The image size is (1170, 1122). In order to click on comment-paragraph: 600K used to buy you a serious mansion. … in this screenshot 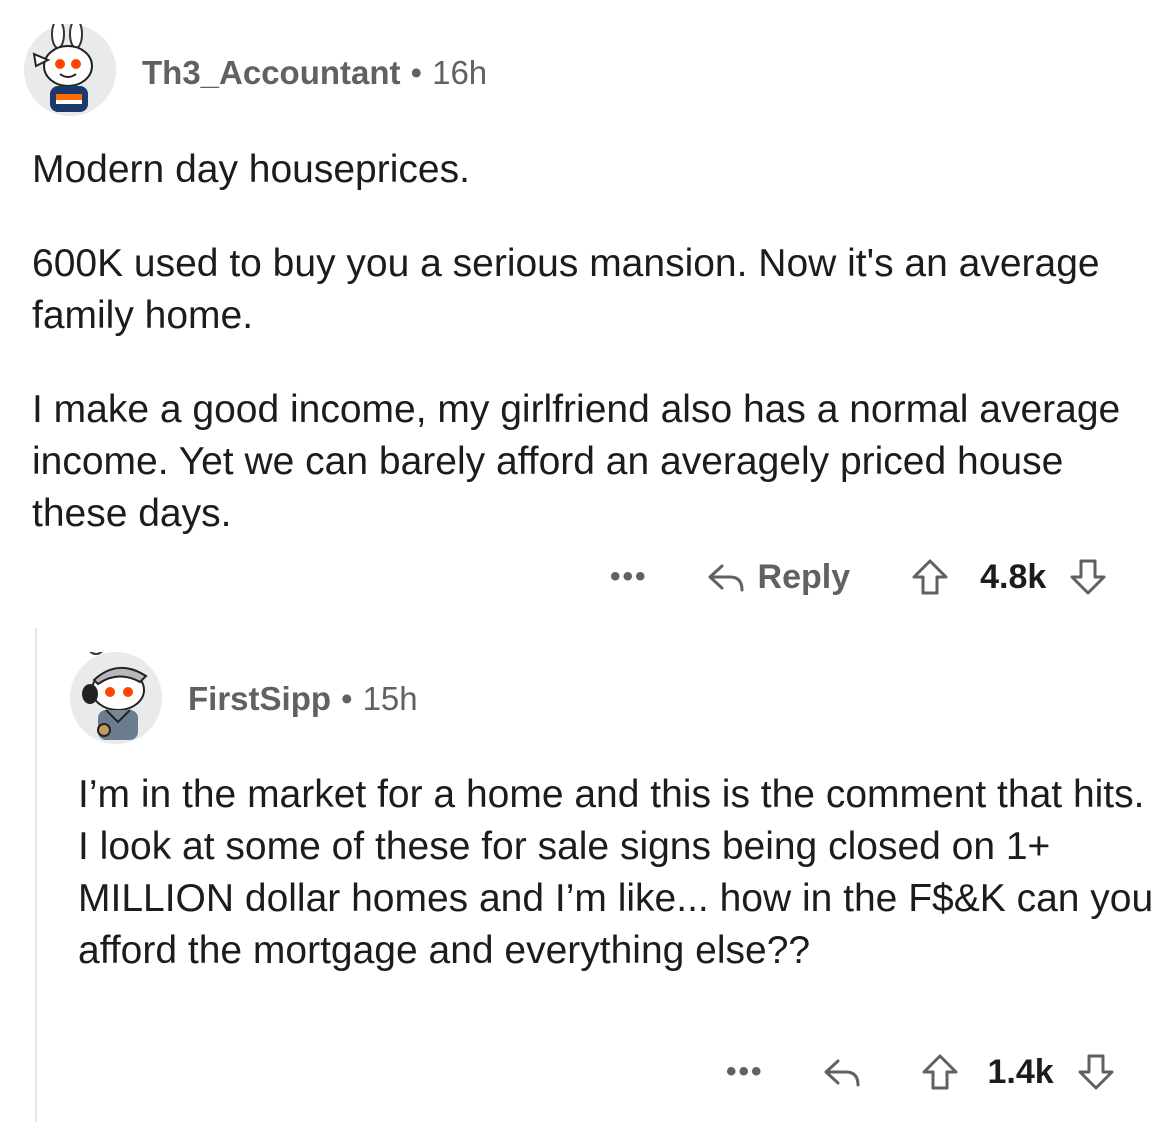, I will do `click(566, 289)`.